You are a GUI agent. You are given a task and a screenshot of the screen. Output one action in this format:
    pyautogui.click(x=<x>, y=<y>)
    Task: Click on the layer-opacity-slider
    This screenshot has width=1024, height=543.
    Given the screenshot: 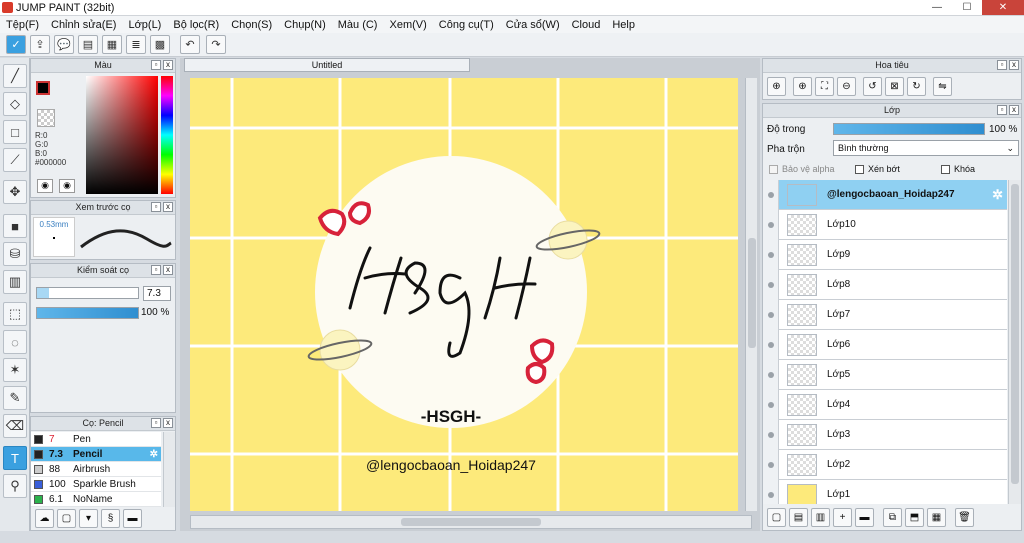 What is the action you would take?
    pyautogui.click(x=909, y=129)
    